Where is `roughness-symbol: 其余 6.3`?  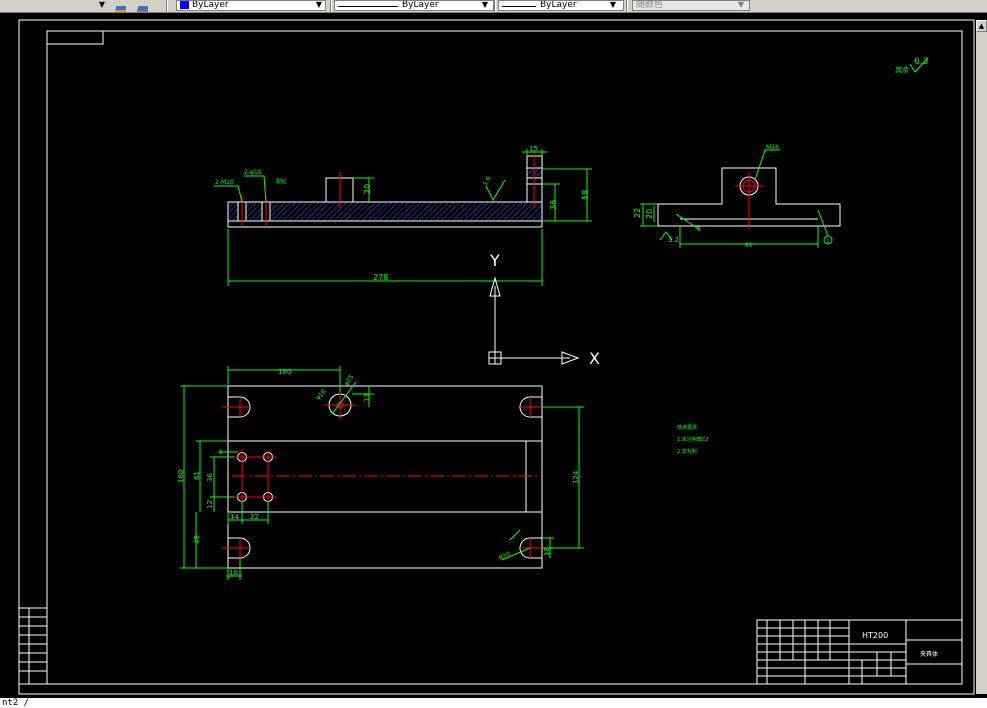 roughness-symbol: 其余 6.3 is located at coordinates (912, 65).